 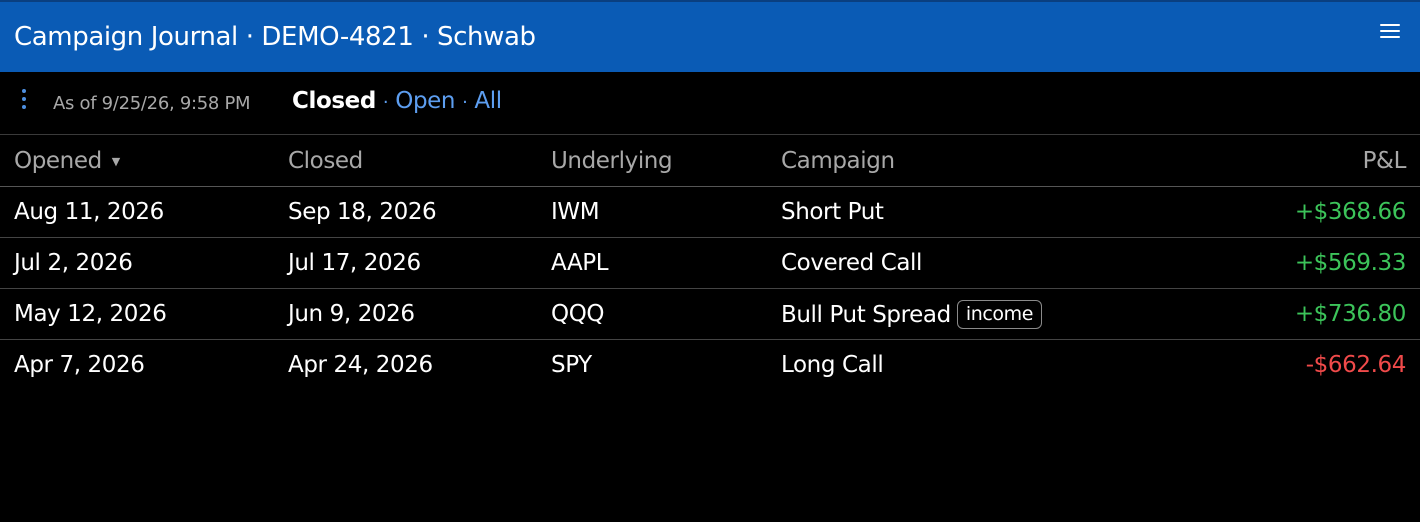 I want to click on cell-pnl: -$662.64, so click(x=1356, y=365).